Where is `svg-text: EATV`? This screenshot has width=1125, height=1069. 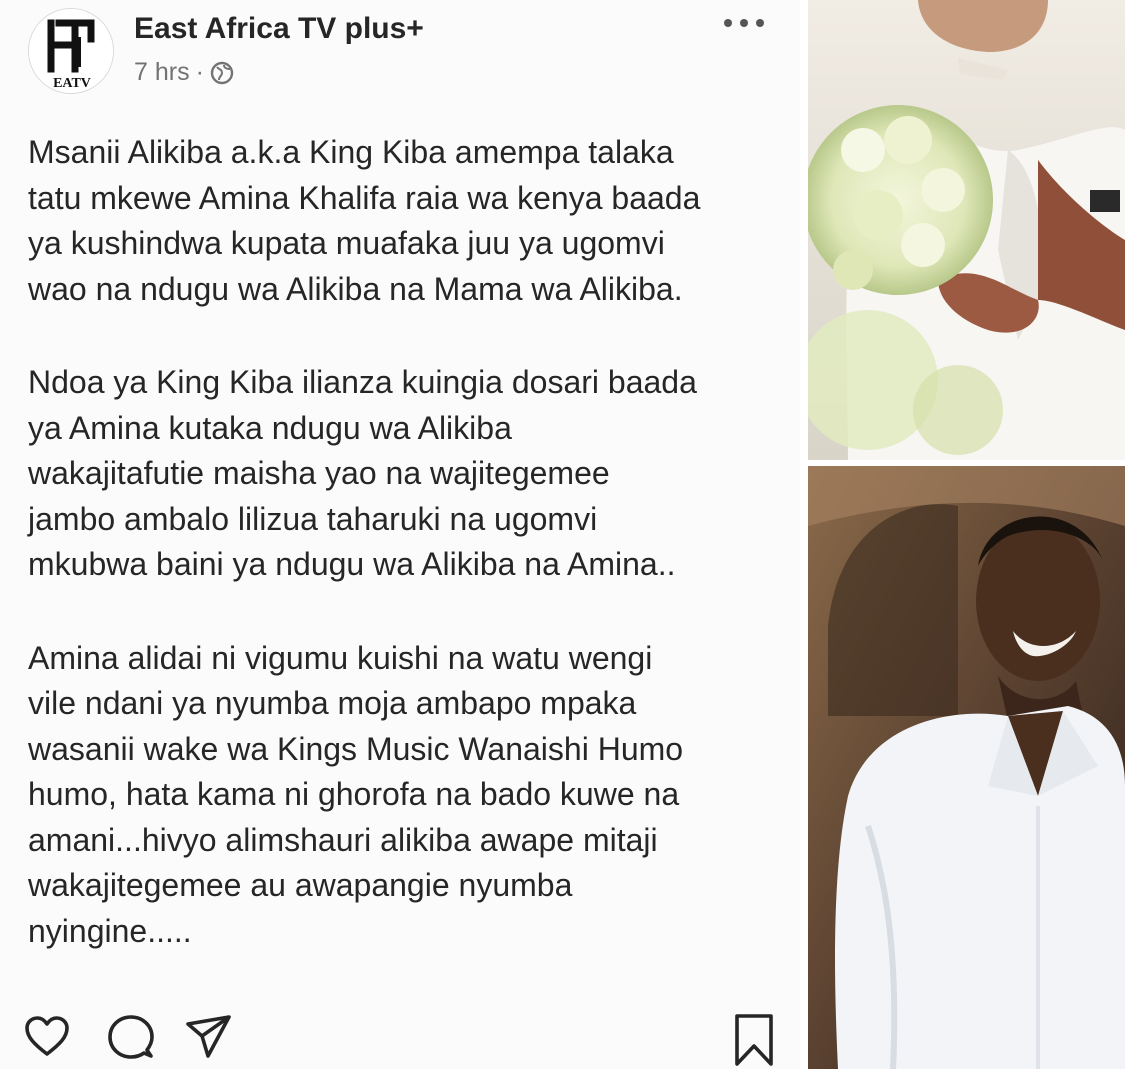
svg-text: EATV is located at coordinates (72, 83).